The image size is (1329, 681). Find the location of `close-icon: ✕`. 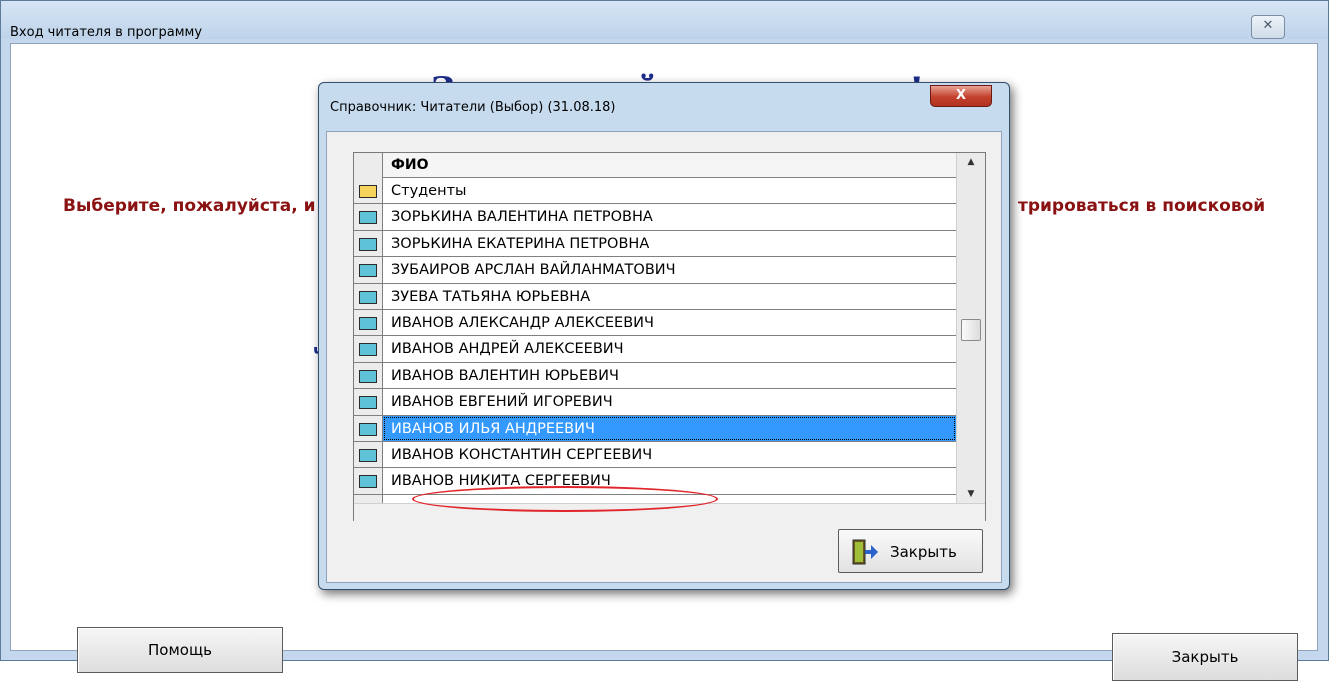

close-icon: ✕ is located at coordinates (1268, 25).